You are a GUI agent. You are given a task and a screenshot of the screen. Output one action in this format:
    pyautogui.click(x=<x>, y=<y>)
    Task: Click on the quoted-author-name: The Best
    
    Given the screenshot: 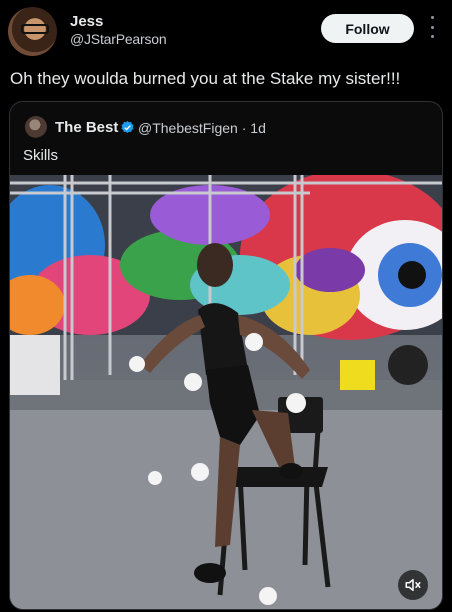 What is the action you would take?
    pyautogui.click(x=87, y=127)
    